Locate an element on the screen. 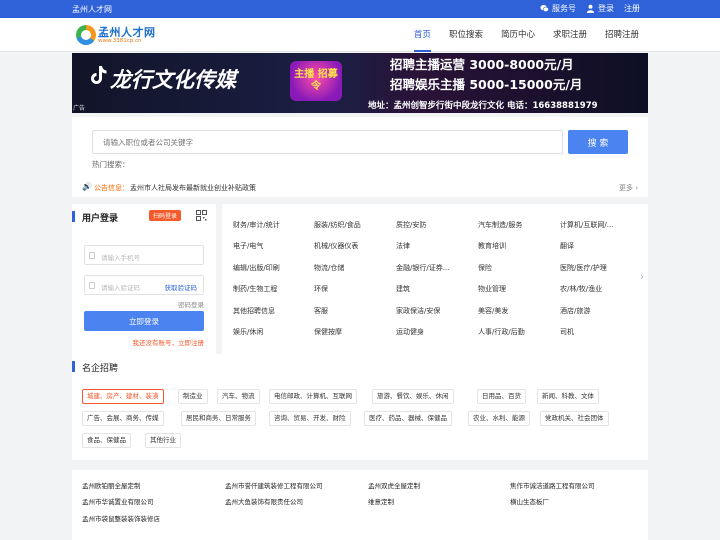 Image resolution: width=720 pixels, height=540 pixels. company-link: 维意定制 is located at coordinates (381, 501).